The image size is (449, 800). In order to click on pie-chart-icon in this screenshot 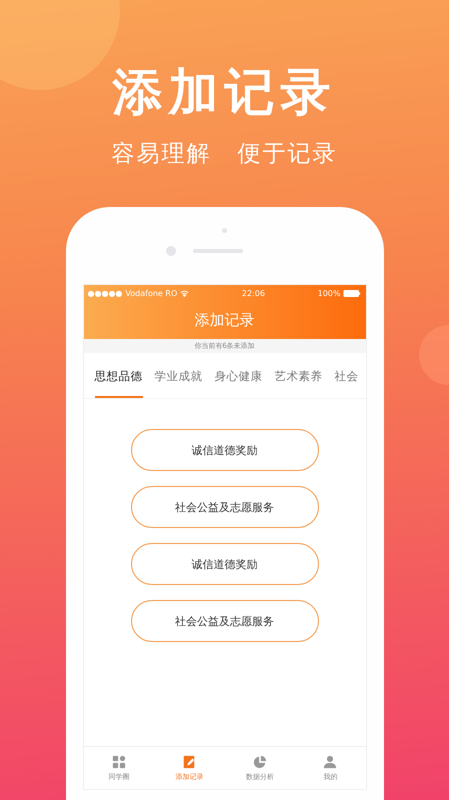, I will do `click(259, 761)`.